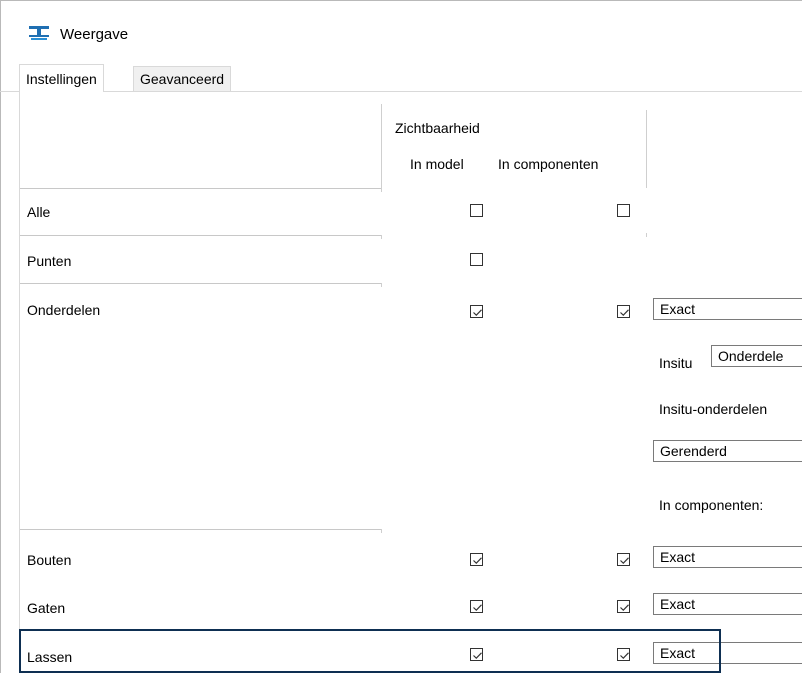 The width and height of the screenshot is (802, 673). I want to click on bouten-in-components-checkbox, so click(623, 559).